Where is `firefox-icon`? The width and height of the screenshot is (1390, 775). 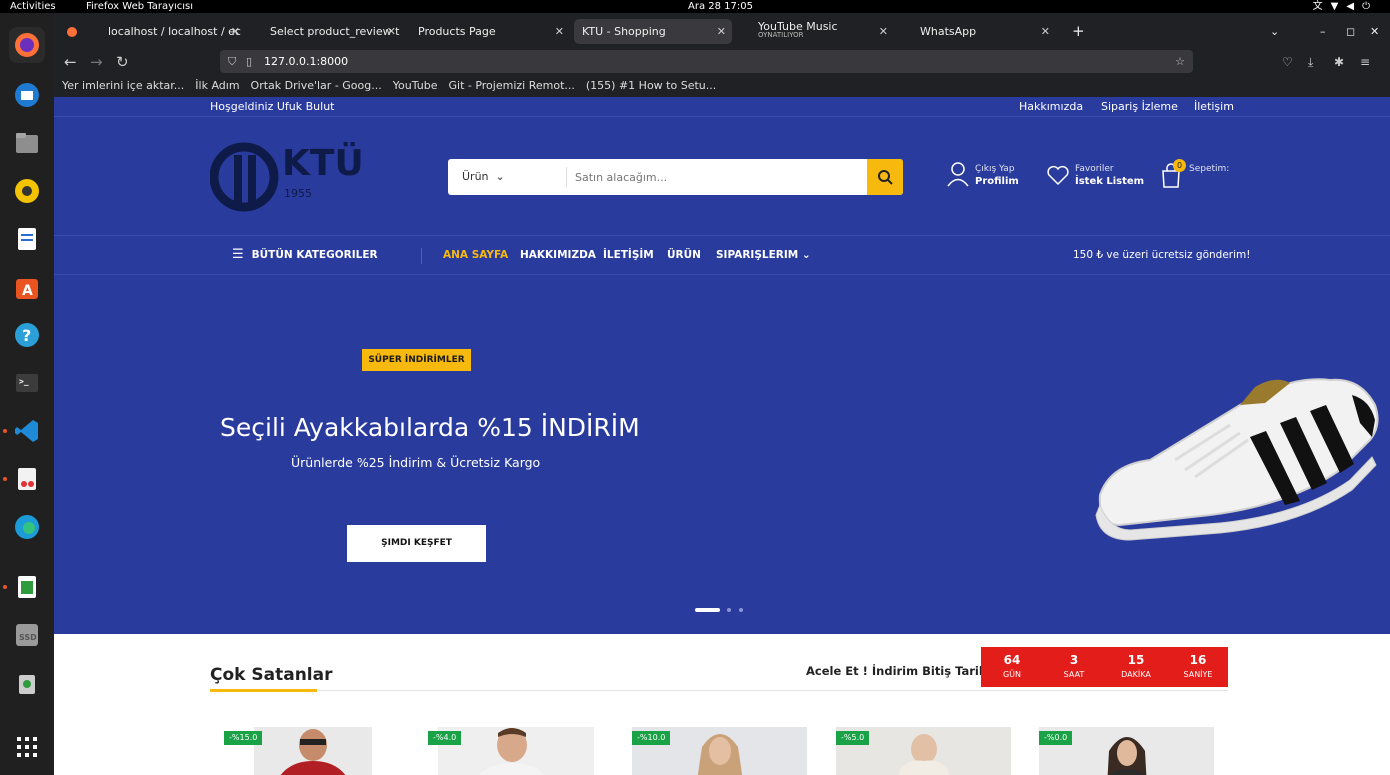 firefox-icon is located at coordinates (27, 45).